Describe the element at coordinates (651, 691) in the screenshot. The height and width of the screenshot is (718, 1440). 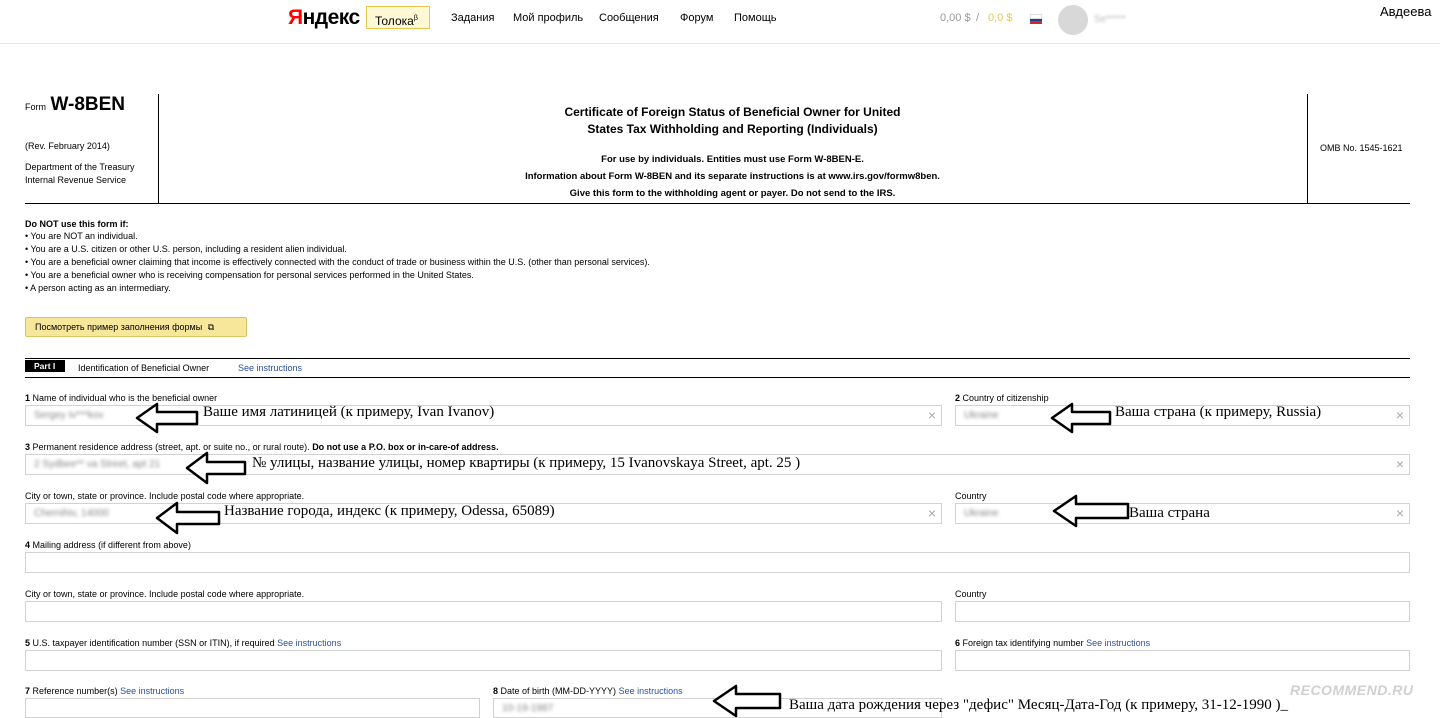
I see `field8-see-instructions-link: See instructions` at that location.